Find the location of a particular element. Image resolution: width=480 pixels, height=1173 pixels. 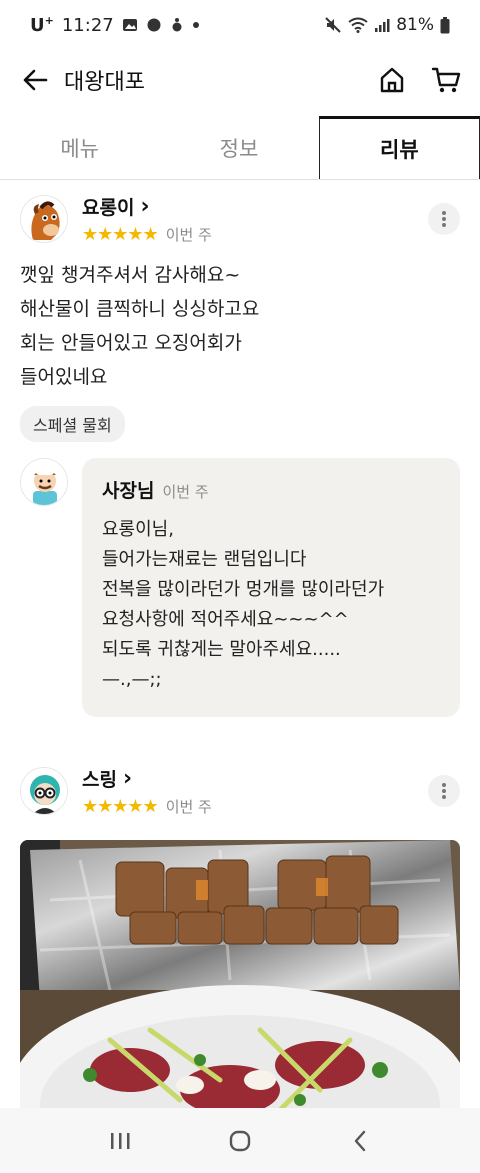

tab-menu: 메뉴 is located at coordinates (79, 147).